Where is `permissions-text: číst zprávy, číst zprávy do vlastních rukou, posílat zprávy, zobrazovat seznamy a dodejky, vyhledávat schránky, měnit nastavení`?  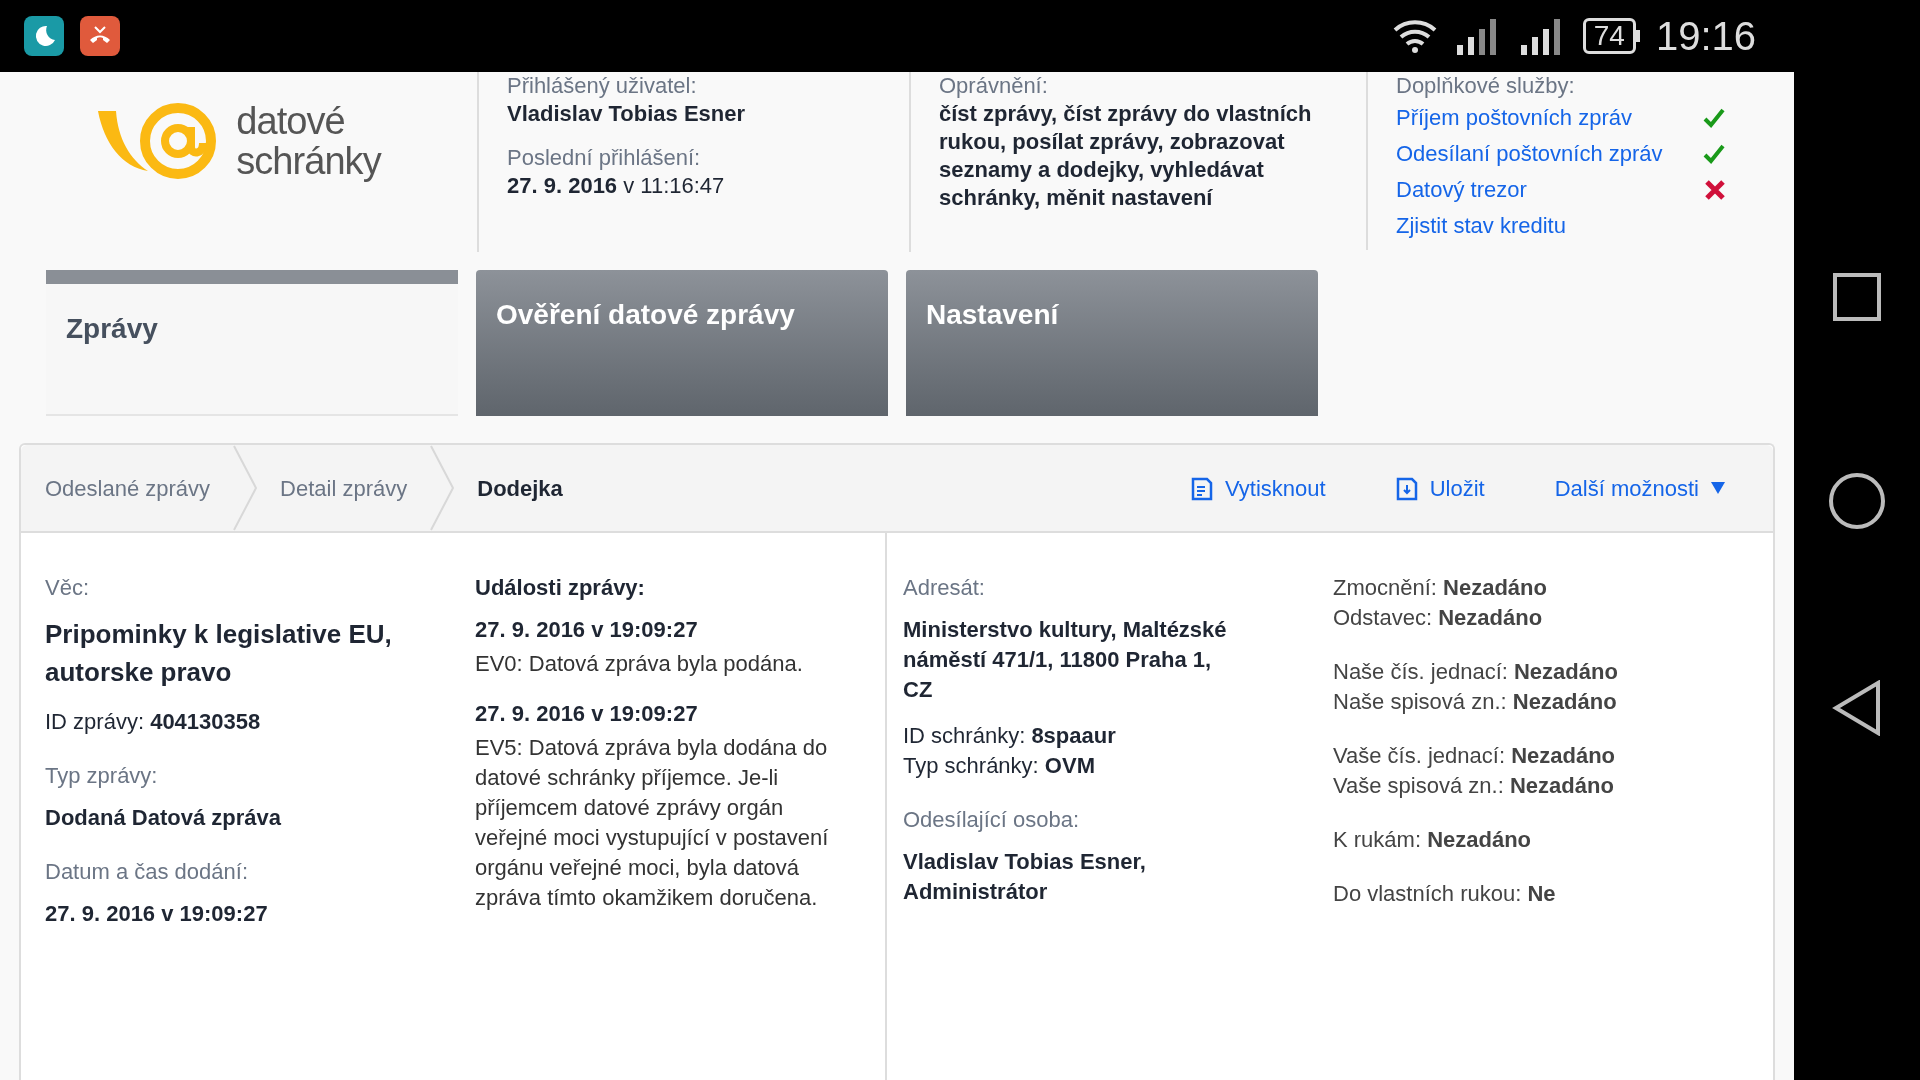 permissions-text: číst zprávy, číst zprávy do vlastních rukou, posílat zprávy, zobrazovat seznamy a dodejky, vyhledávat schránky, měnit nastavení is located at coordinates (1126, 156).